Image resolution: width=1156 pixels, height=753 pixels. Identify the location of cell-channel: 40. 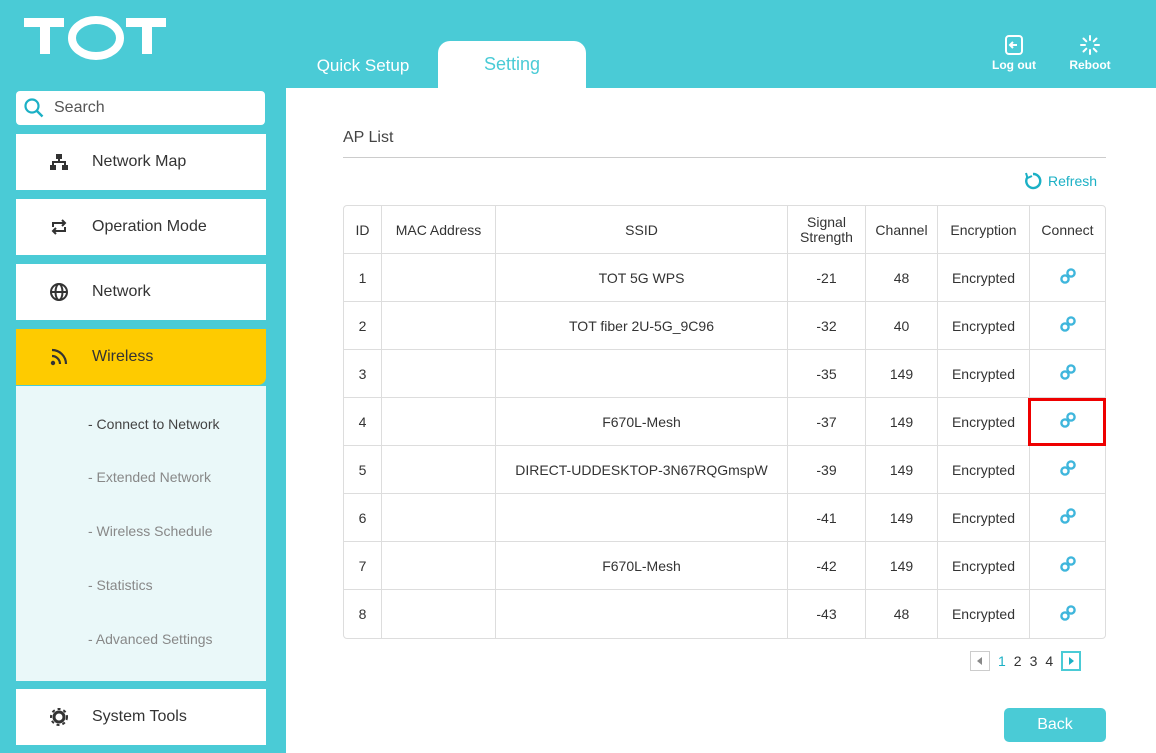
(902, 326).